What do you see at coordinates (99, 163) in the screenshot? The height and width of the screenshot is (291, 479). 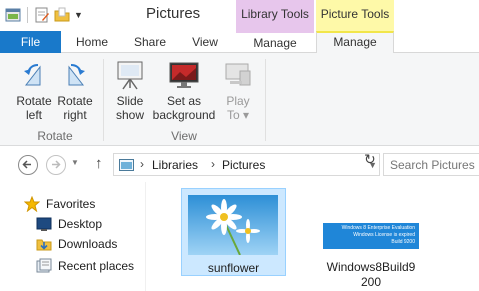 I see `up-arrow-icon: ↑` at bounding box center [99, 163].